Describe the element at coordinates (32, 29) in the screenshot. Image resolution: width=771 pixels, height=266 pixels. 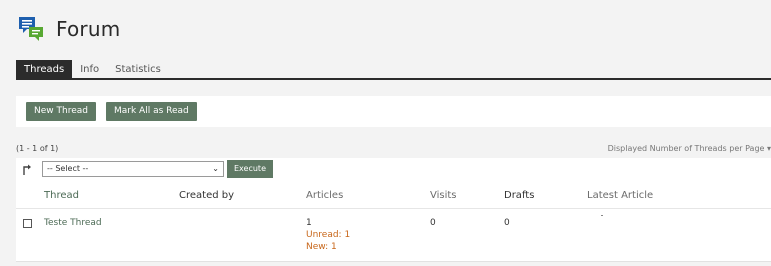
I see `forum-chat-icon` at that location.